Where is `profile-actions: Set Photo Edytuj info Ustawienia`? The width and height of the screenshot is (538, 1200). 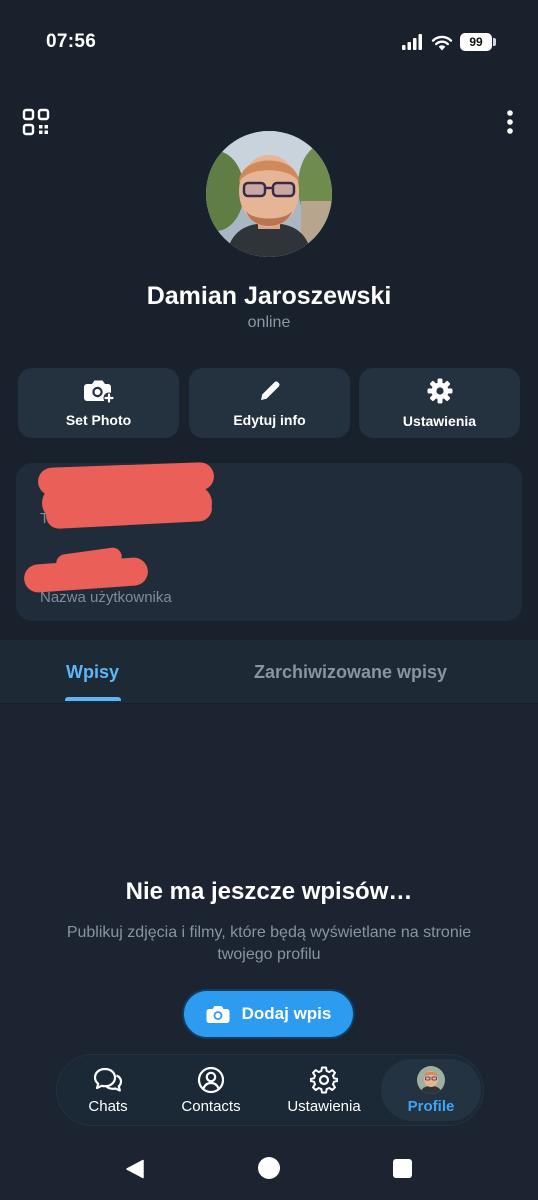 profile-actions: Set Photo Edytuj info Ustawienia is located at coordinates (269, 403).